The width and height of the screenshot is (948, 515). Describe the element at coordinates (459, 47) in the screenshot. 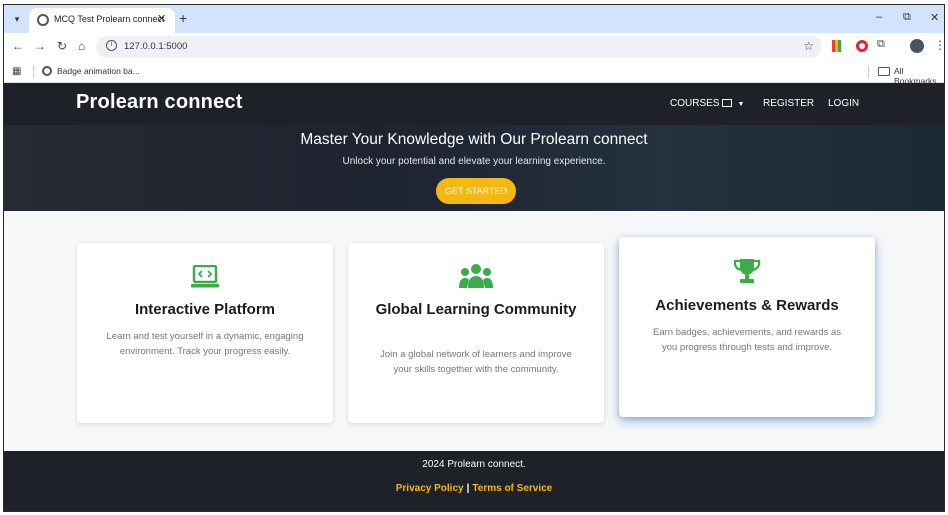

I see `address-bar: i 127.0.0.1:5000 ☆` at that location.